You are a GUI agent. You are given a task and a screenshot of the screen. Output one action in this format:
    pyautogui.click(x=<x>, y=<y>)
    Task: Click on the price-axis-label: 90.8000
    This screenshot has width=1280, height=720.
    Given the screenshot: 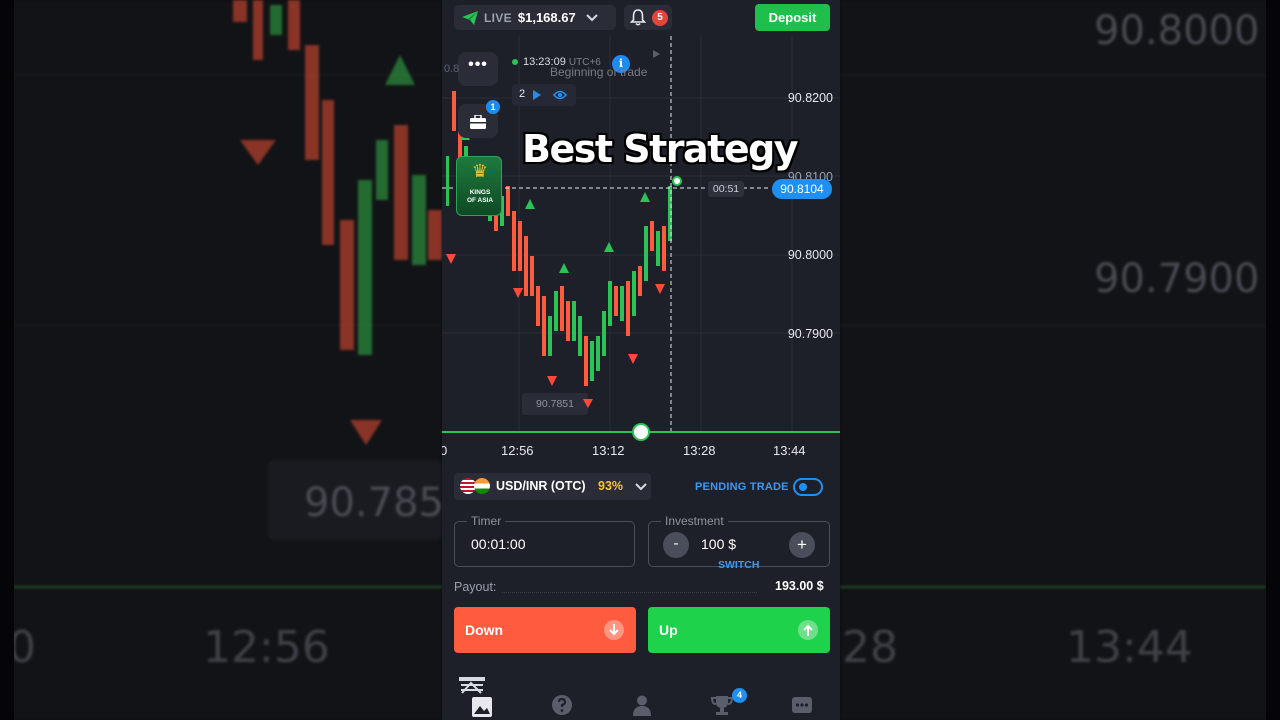 What is the action you would take?
    pyautogui.click(x=810, y=255)
    